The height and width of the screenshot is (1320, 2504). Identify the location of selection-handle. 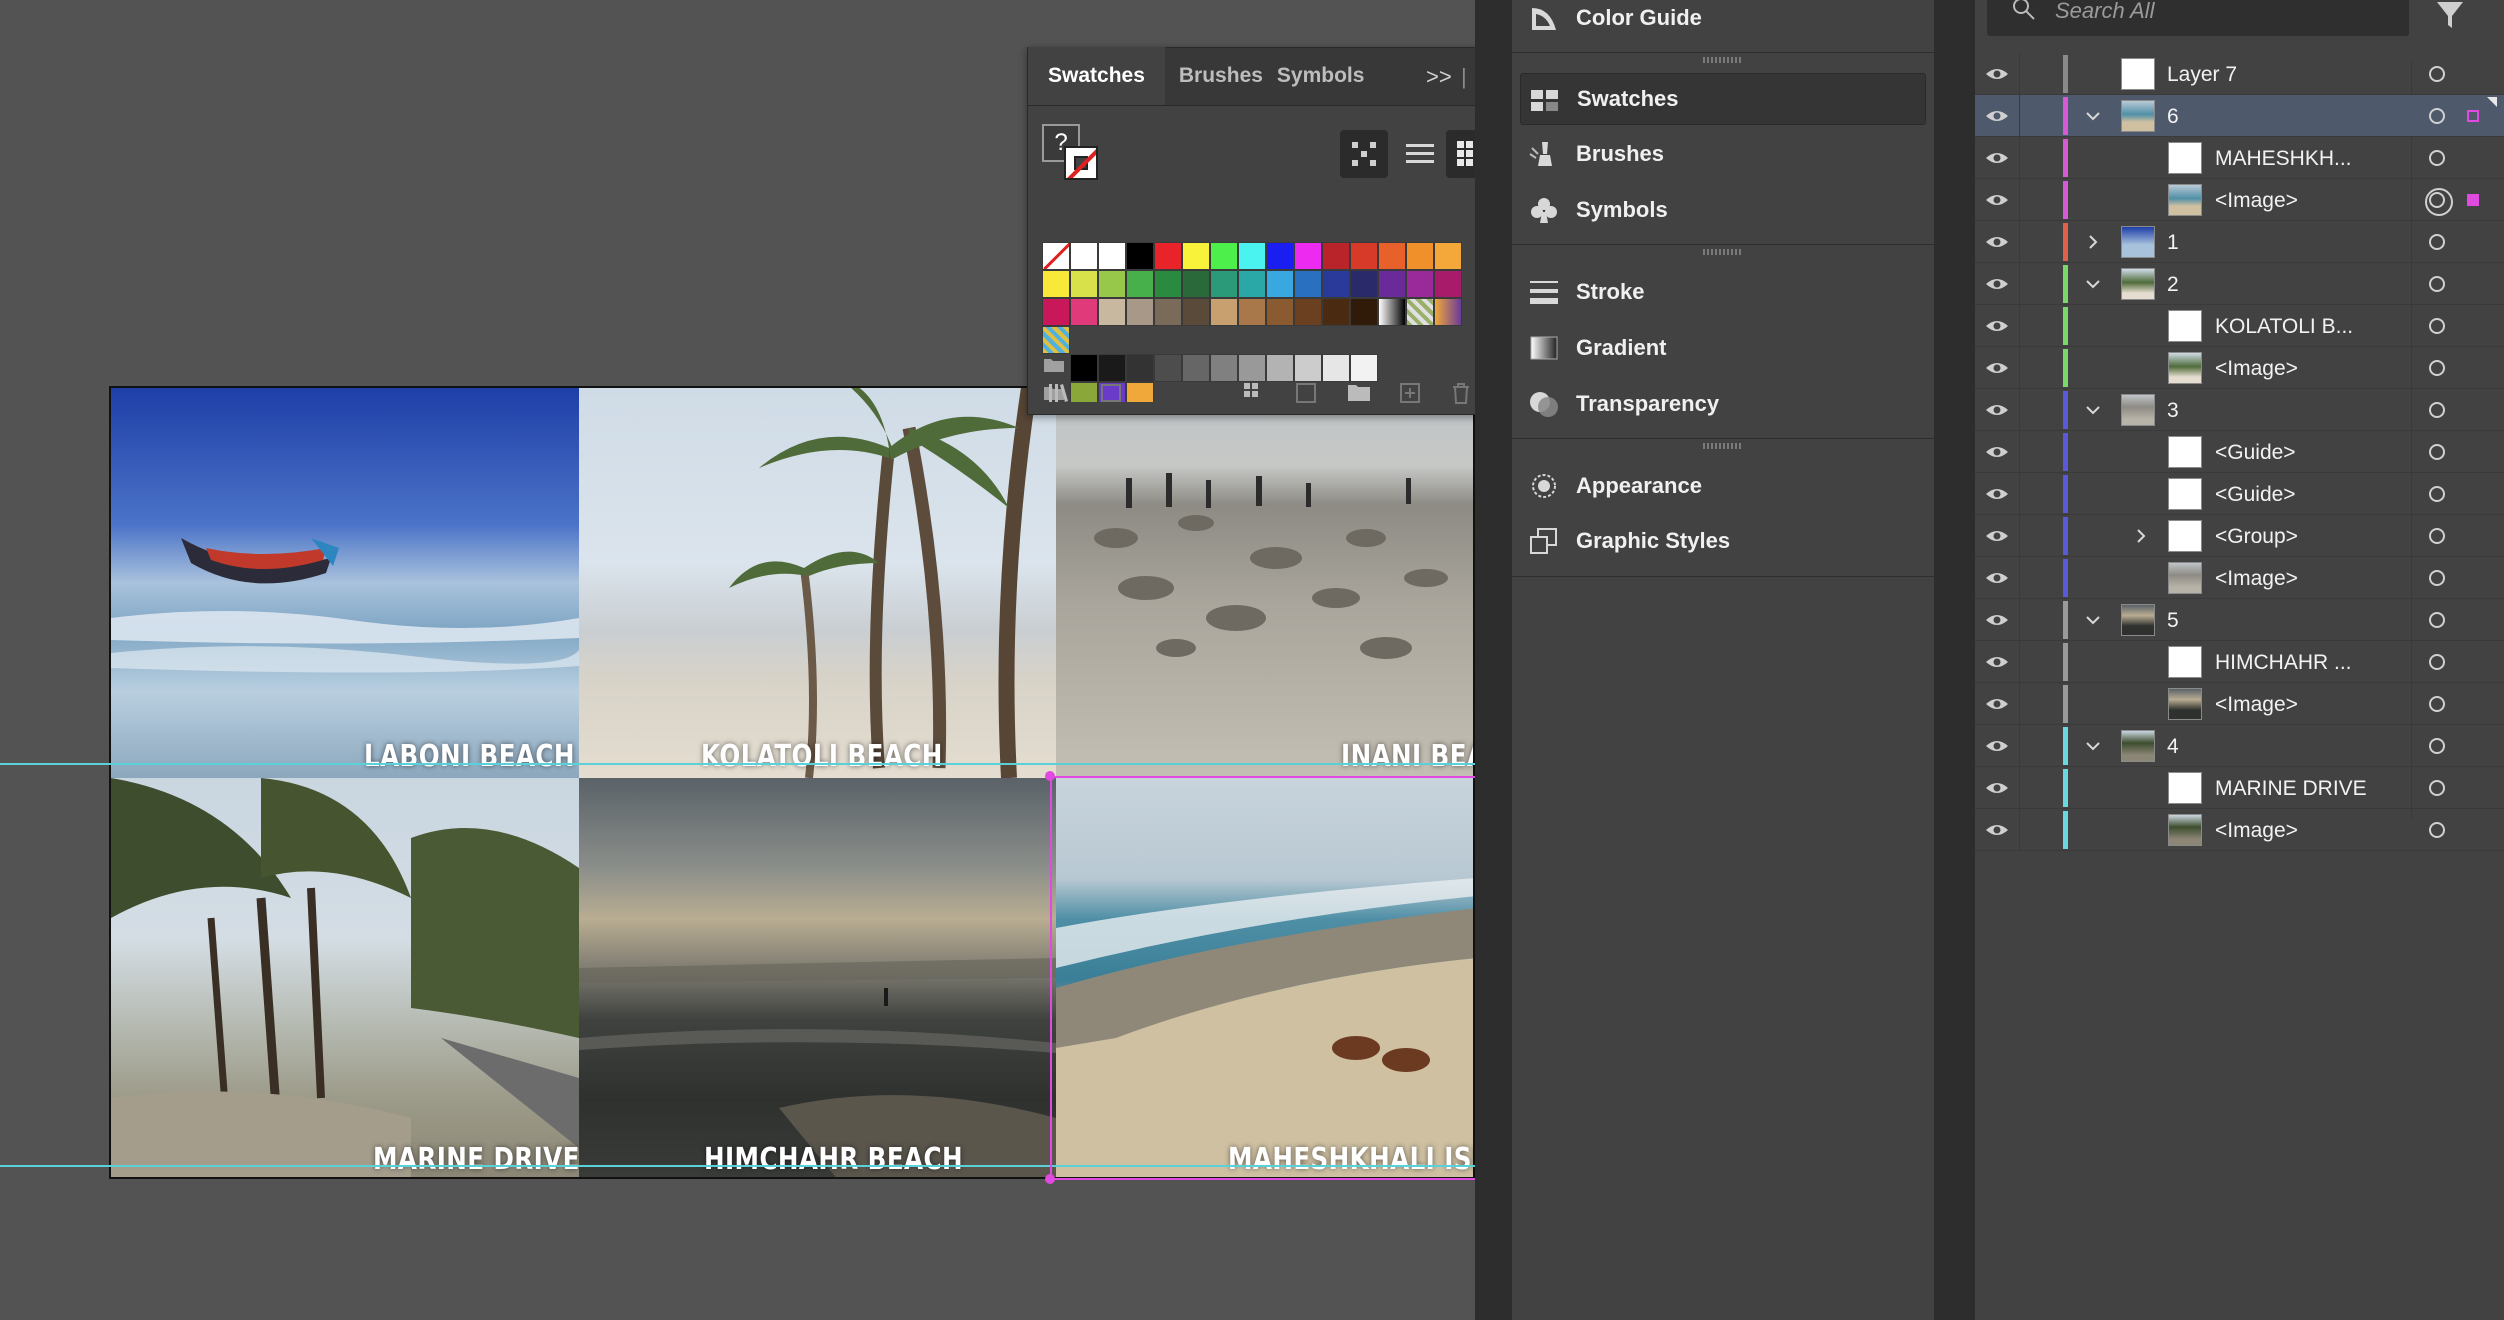
(1050, 1179).